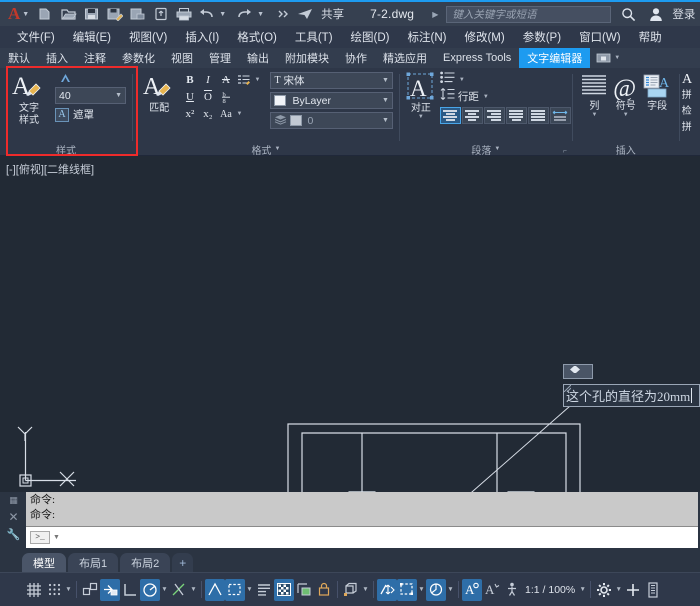 This screenshot has height=606, width=700. What do you see at coordinates (567, 388) in the screenshot?
I see `mtext-resize-grip` at bounding box center [567, 388].